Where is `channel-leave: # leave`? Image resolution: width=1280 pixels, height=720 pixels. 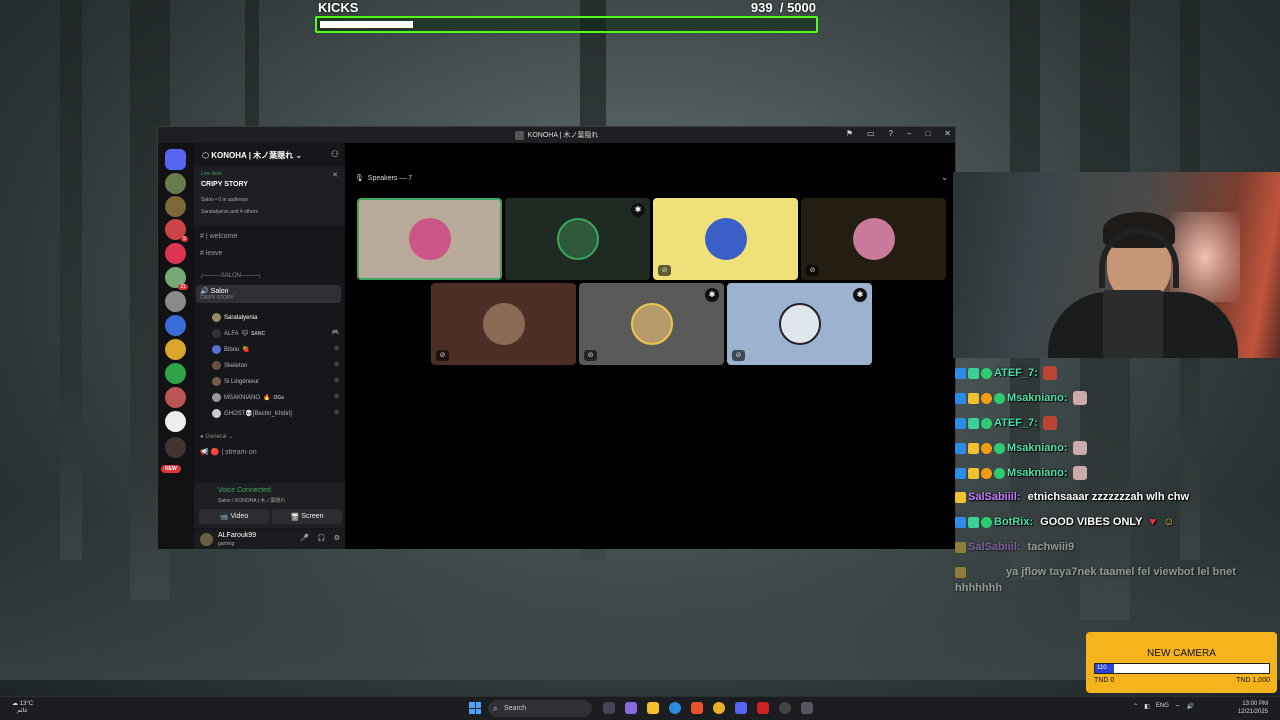 channel-leave: # leave is located at coordinates (211, 253).